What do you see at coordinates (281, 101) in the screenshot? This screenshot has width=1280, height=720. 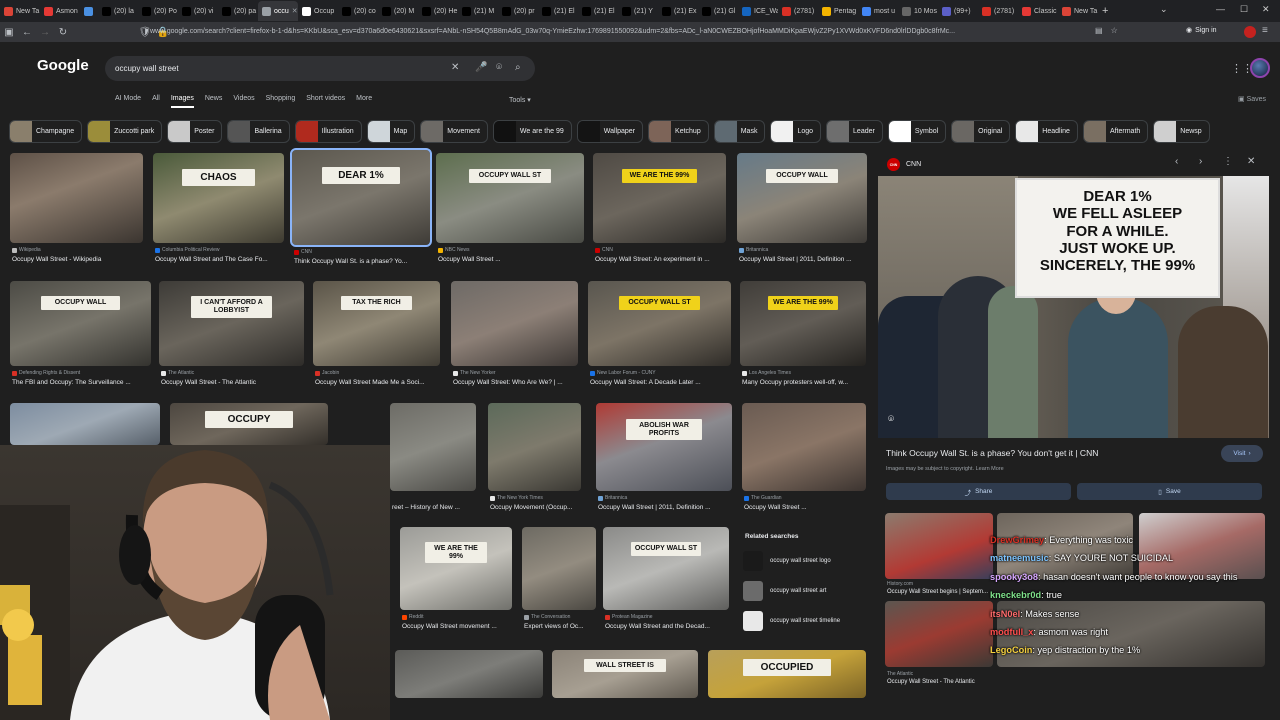 I see `tab-shopping: Shopping` at bounding box center [281, 101].